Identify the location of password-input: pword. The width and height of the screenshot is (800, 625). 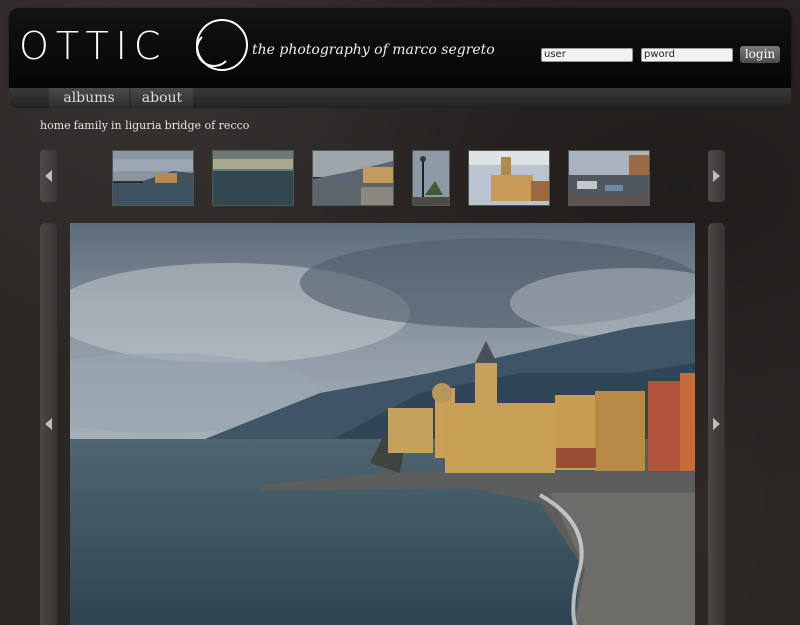
(687, 55).